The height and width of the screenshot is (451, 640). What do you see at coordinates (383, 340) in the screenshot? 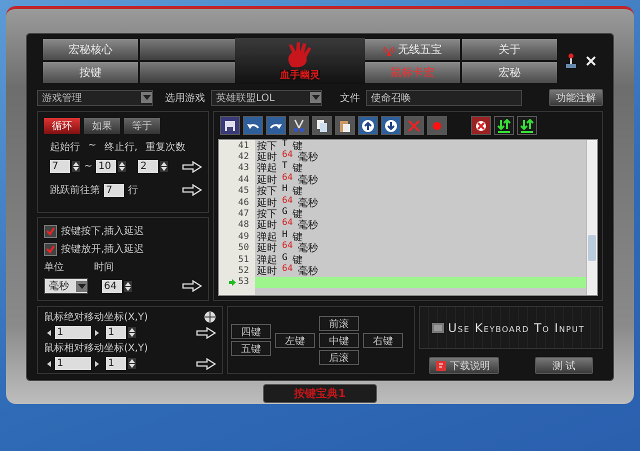
I see `mouse-button: 右键` at bounding box center [383, 340].